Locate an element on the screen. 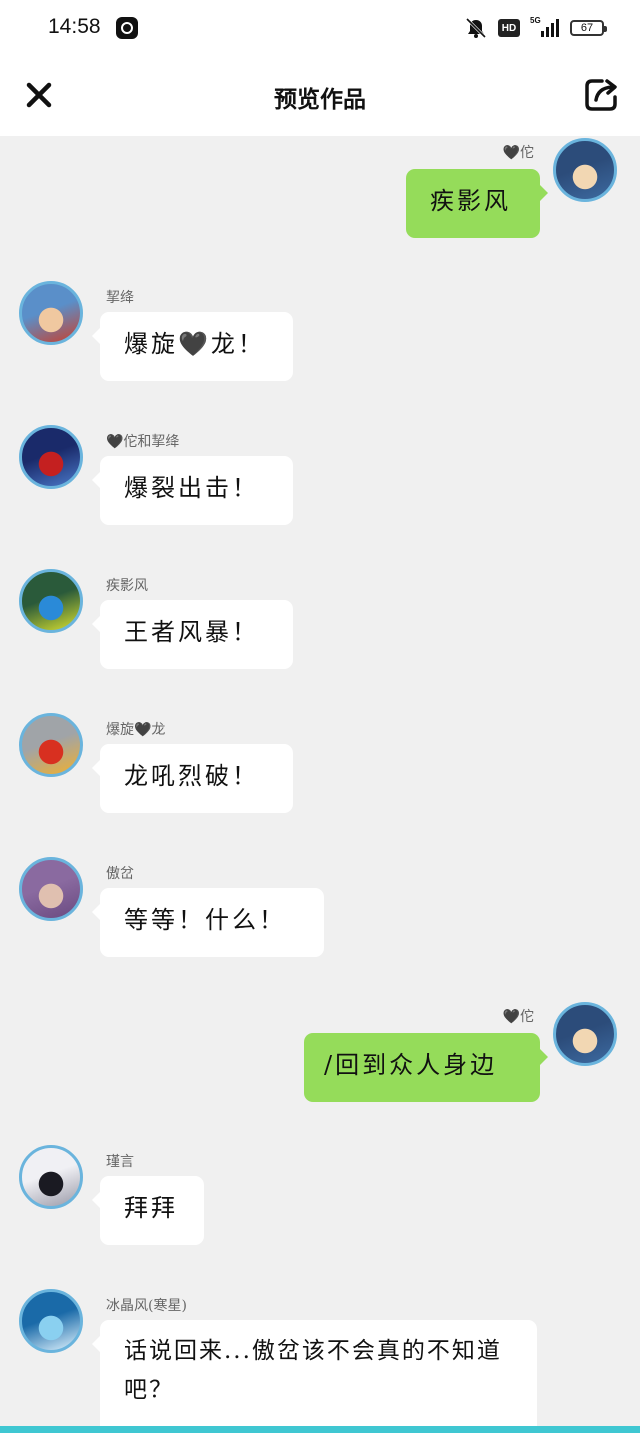  sender-name: 疾影风 is located at coordinates (127, 586).